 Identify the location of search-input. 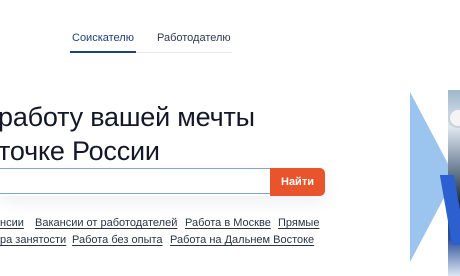
(135, 181).